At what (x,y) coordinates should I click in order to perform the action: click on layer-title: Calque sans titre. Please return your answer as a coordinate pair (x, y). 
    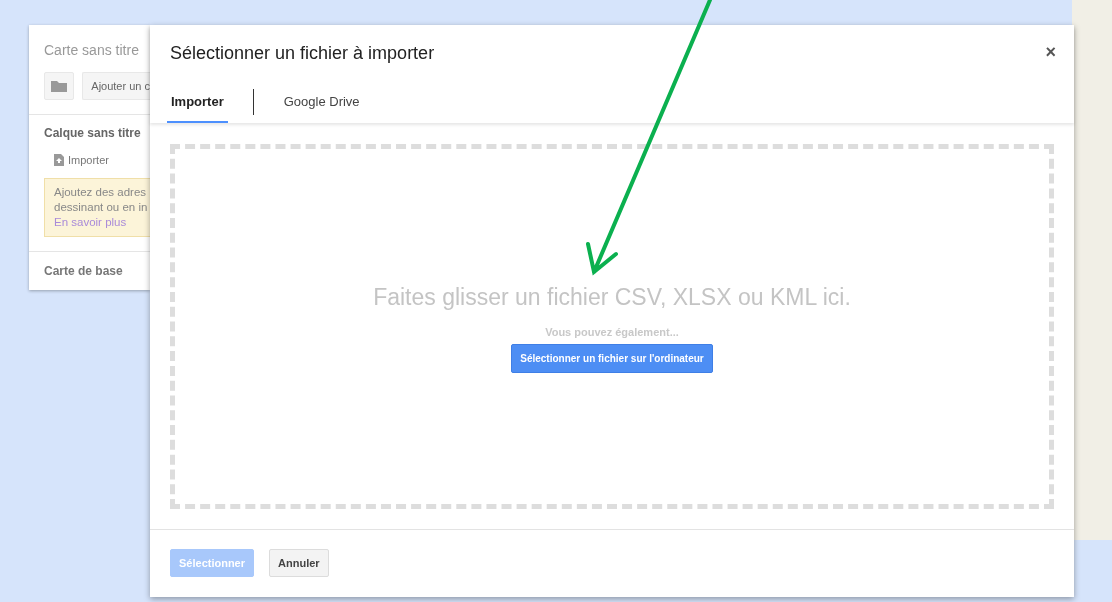
    Looking at the image, I should click on (92, 133).